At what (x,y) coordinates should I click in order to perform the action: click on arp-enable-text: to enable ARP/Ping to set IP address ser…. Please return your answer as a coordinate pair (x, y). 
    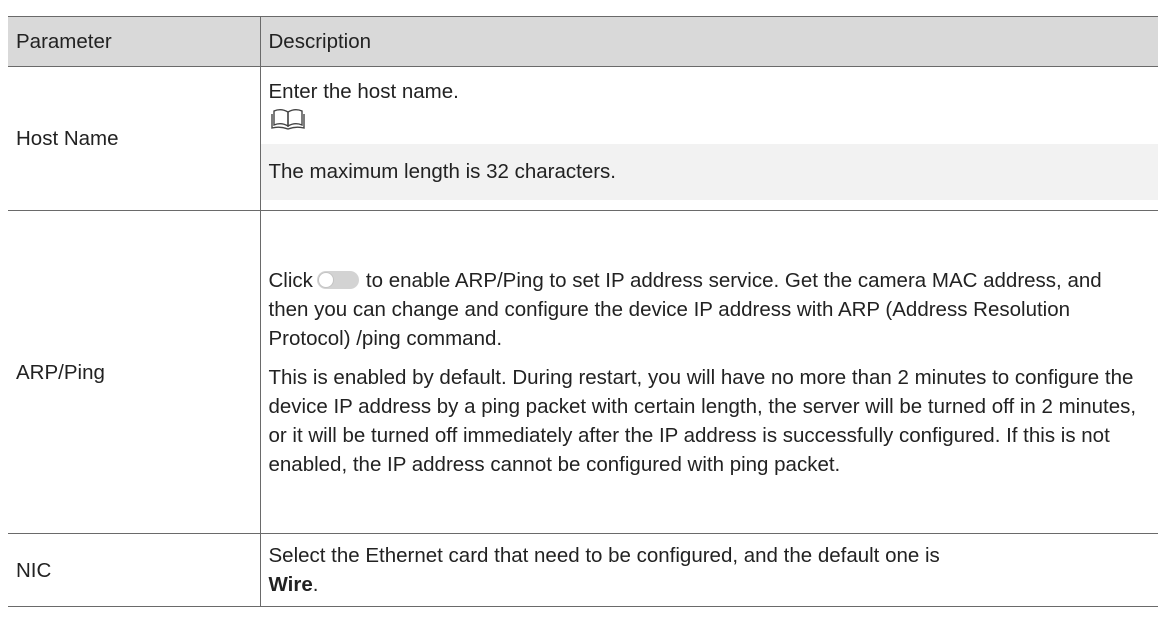
    Looking at the image, I should click on (685, 309).